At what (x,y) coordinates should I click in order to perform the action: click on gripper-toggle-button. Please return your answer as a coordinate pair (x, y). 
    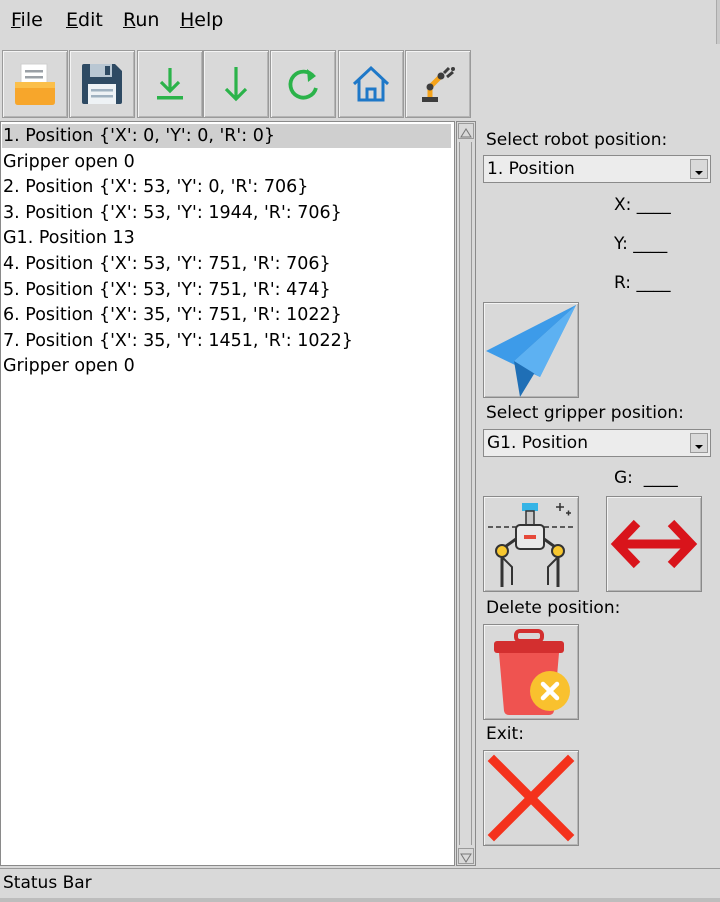
    Looking at the image, I should click on (654, 544).